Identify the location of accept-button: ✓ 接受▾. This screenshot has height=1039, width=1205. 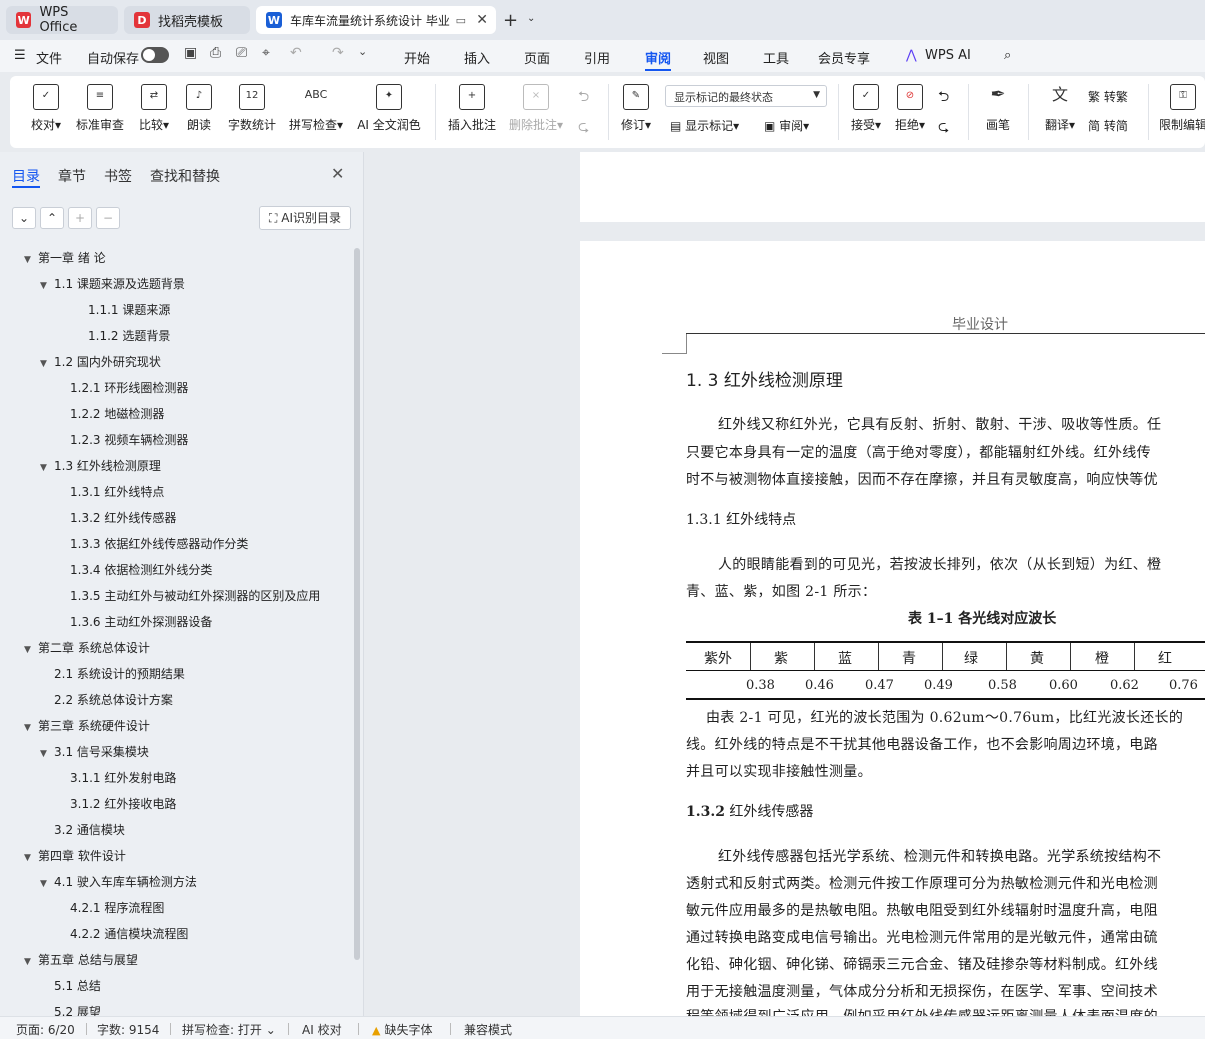
(866, 108).